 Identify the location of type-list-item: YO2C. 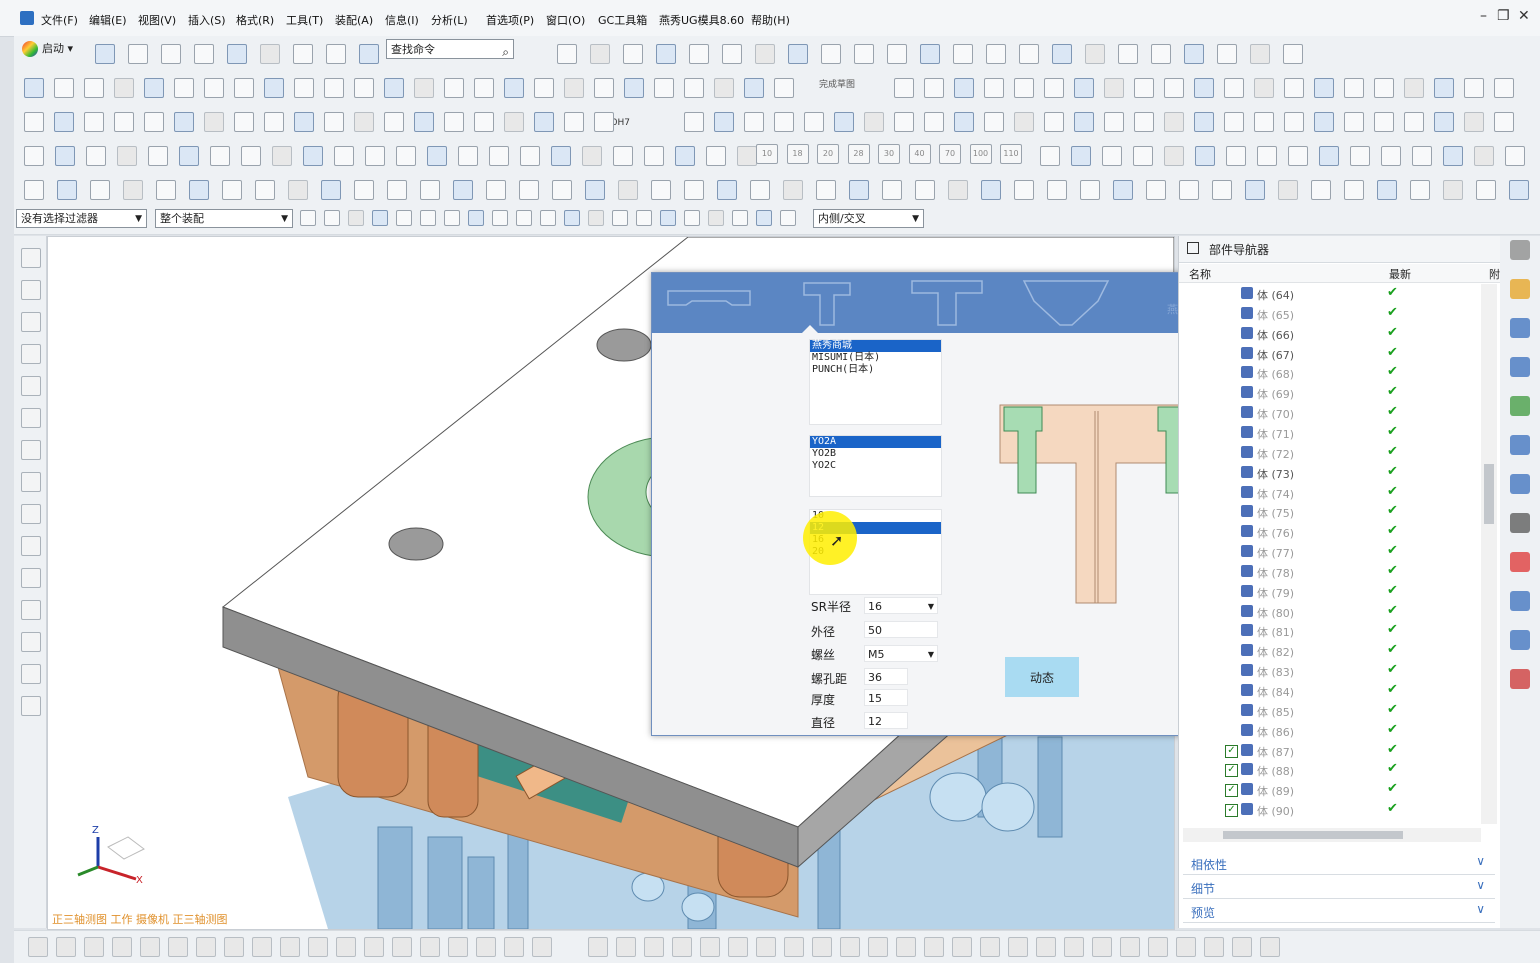
(875, 466).